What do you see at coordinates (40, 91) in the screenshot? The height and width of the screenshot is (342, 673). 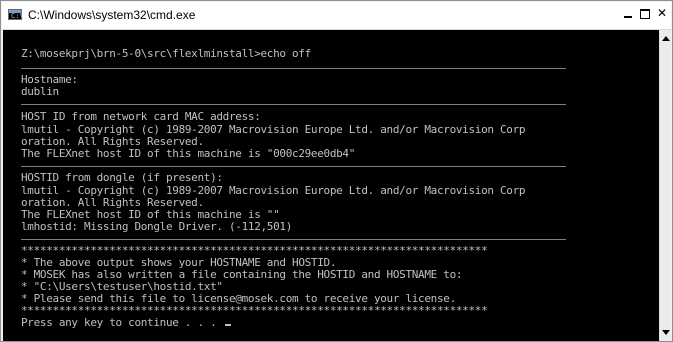 I see `console-line: dublin` at bounding box center [40, 91].